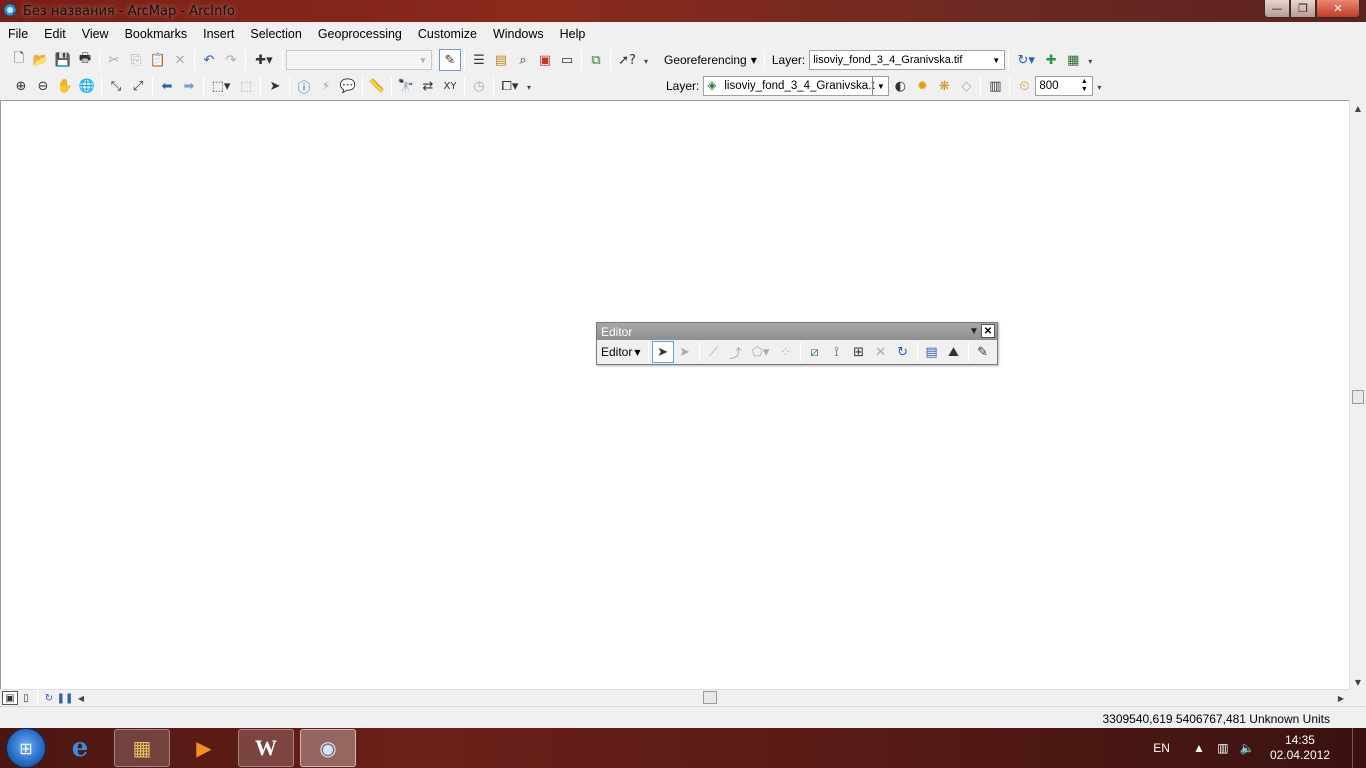  What do you see at coordinates (428, 86) in the screenshot?
I see `find-route-icon: ⇄` at bounding box center [428, 86].